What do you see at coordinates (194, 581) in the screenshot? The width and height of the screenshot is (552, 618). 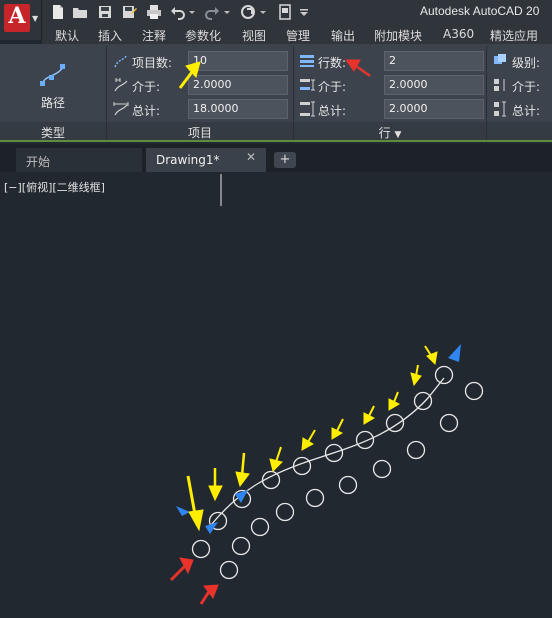 I see `red-annotation-arrows` at bounding box center [194, 581].